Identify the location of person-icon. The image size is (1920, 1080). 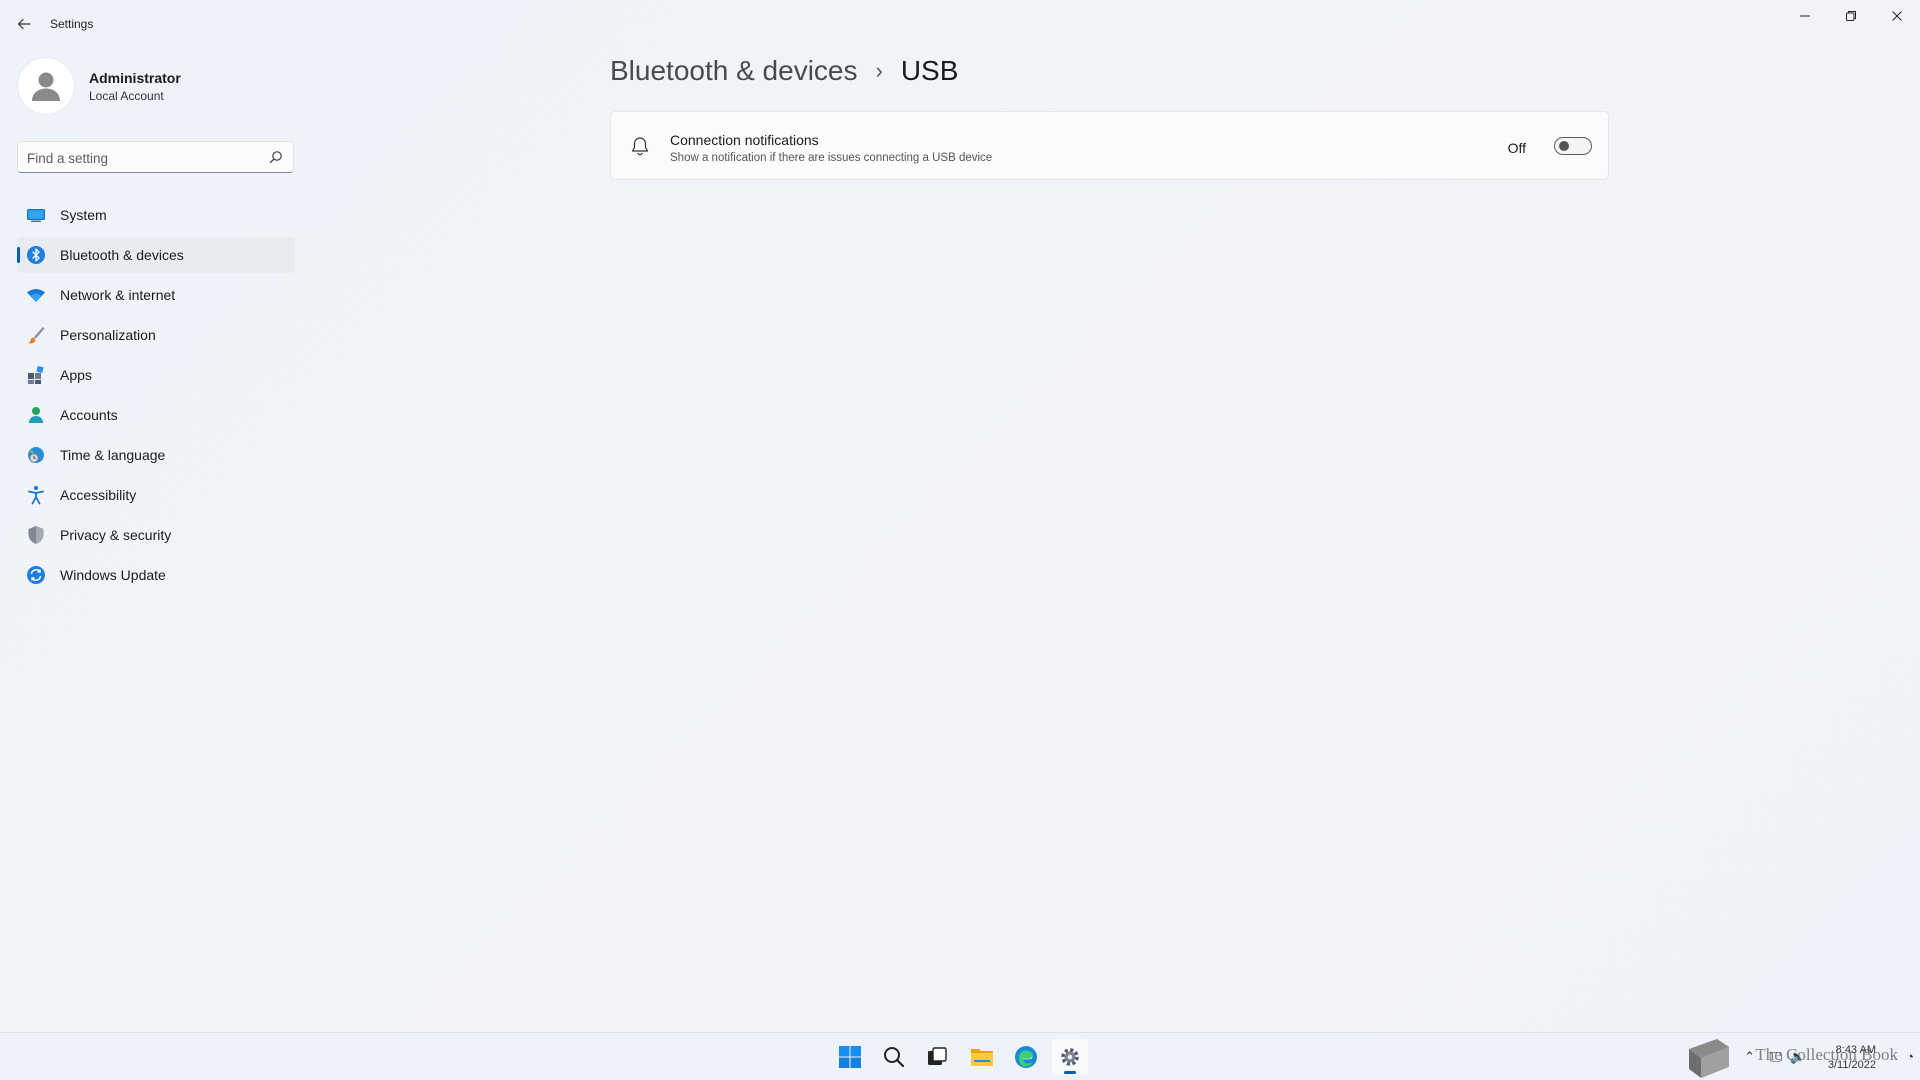
(36, 415).